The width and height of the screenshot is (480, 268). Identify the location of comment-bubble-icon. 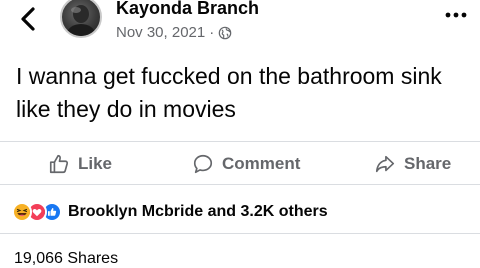
(203, 164).